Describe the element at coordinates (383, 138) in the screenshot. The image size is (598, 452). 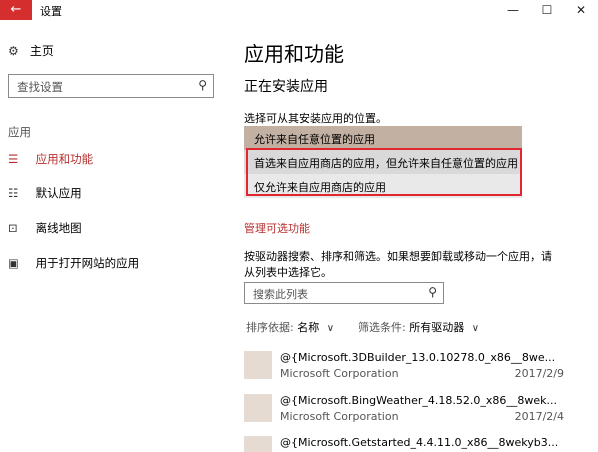
I see `dropdown-option-anywhere: 允许来自任意位置的应用` at that location.